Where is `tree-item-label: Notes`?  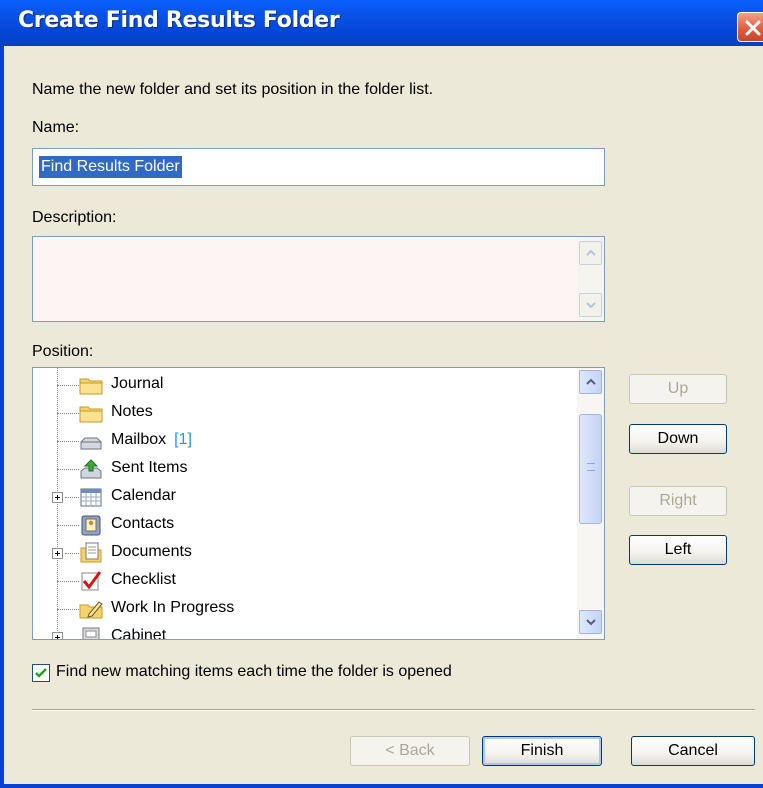
tree-item-label: Notes is located at coordinates (132, 411).